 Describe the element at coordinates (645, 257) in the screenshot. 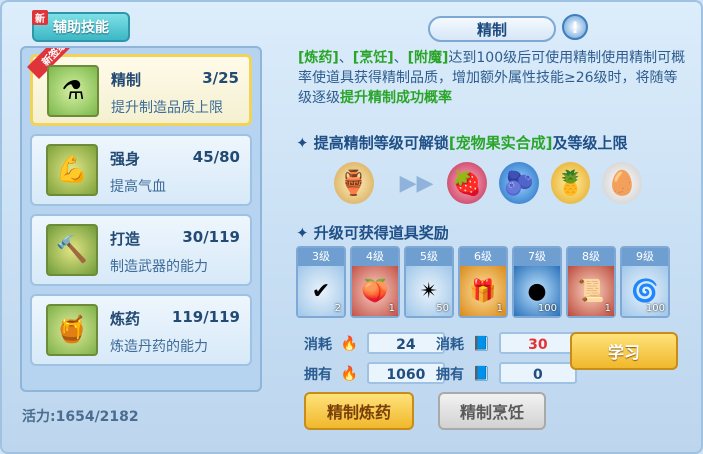

I see `reward-level: 9级` at that location.